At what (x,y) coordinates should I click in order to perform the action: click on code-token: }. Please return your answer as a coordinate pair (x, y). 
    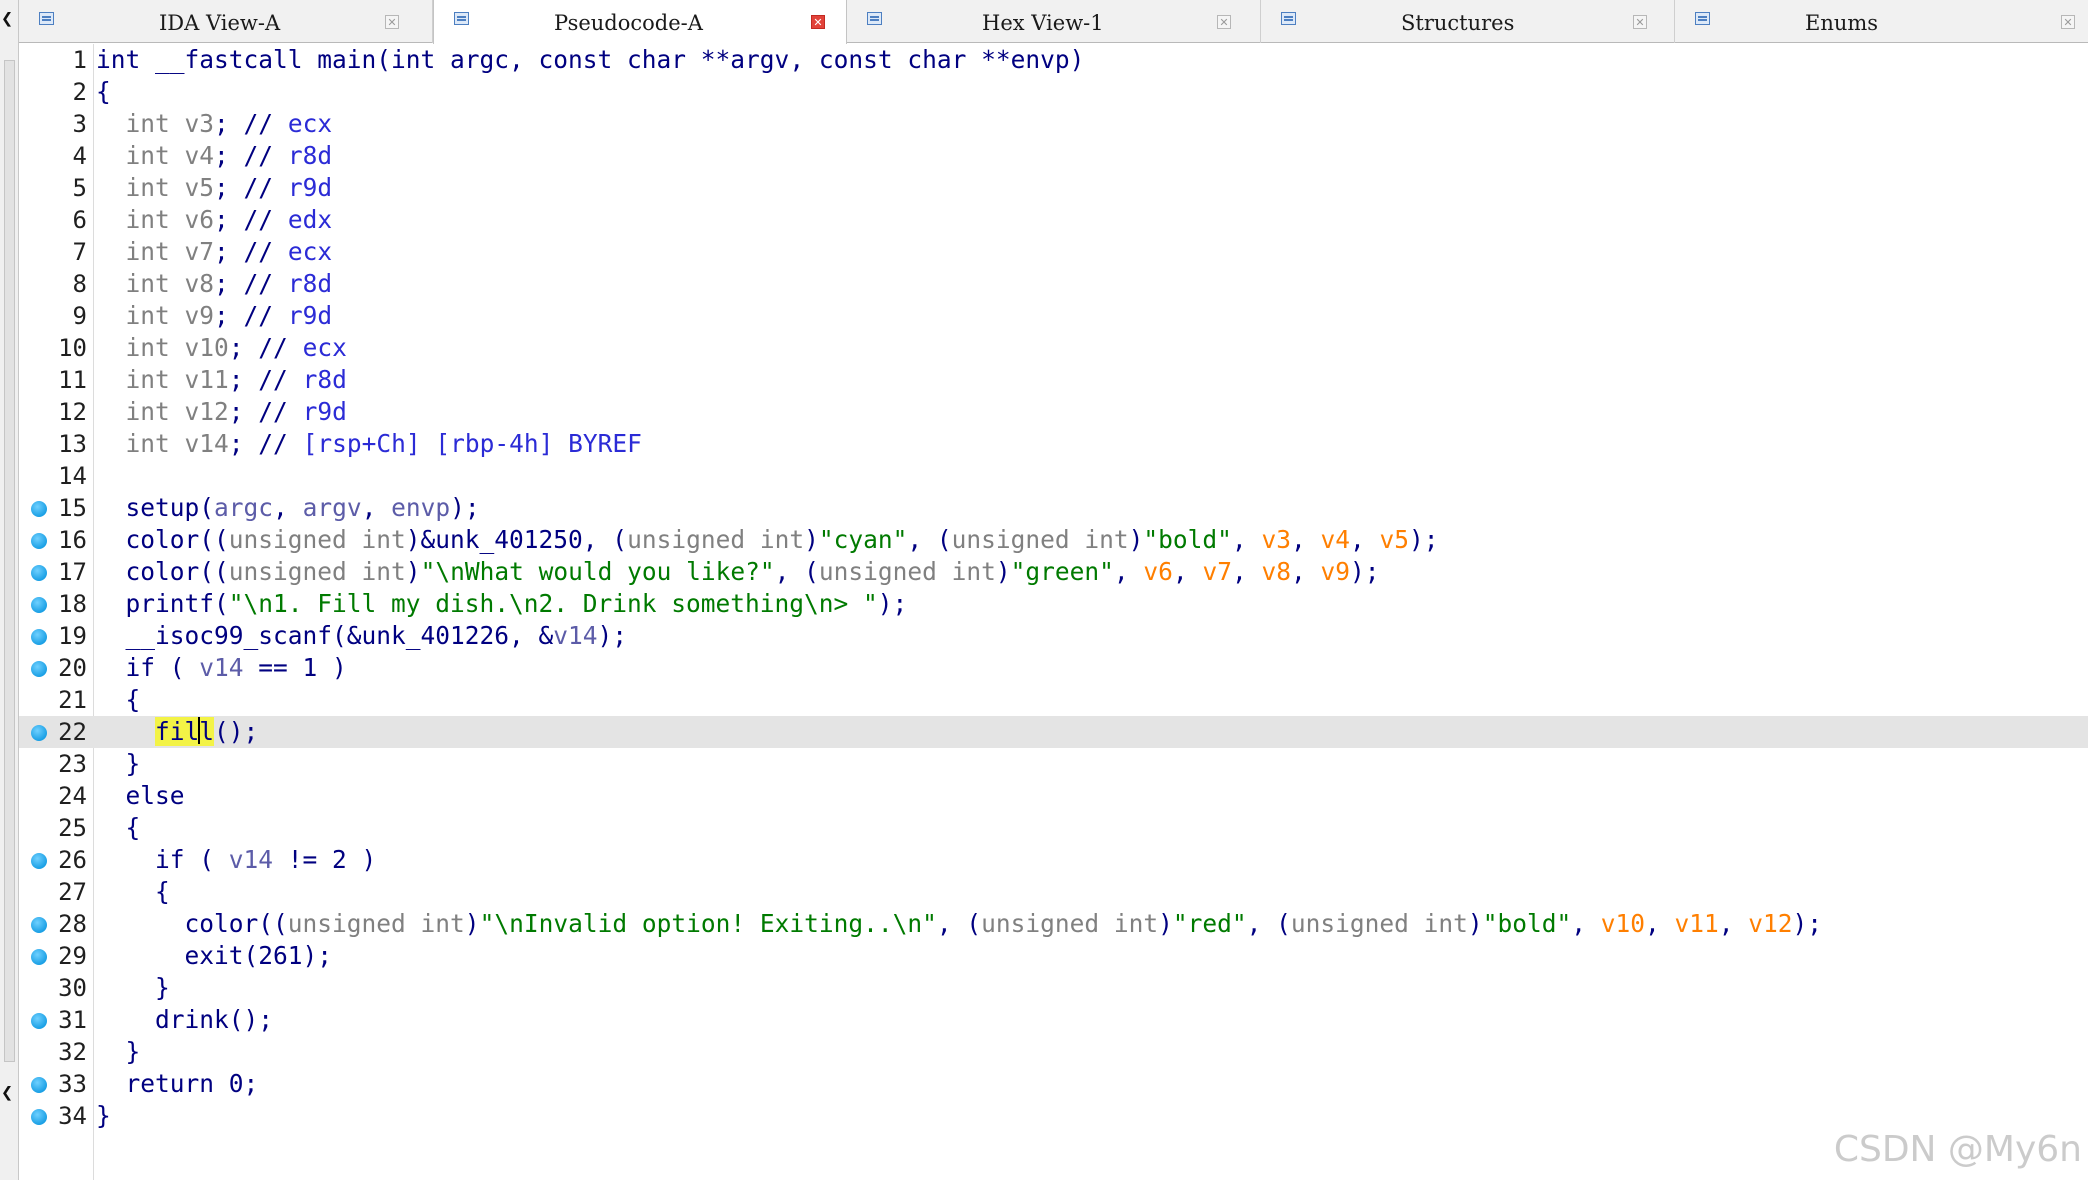
    Looking at the image, I should click on (162, 987).